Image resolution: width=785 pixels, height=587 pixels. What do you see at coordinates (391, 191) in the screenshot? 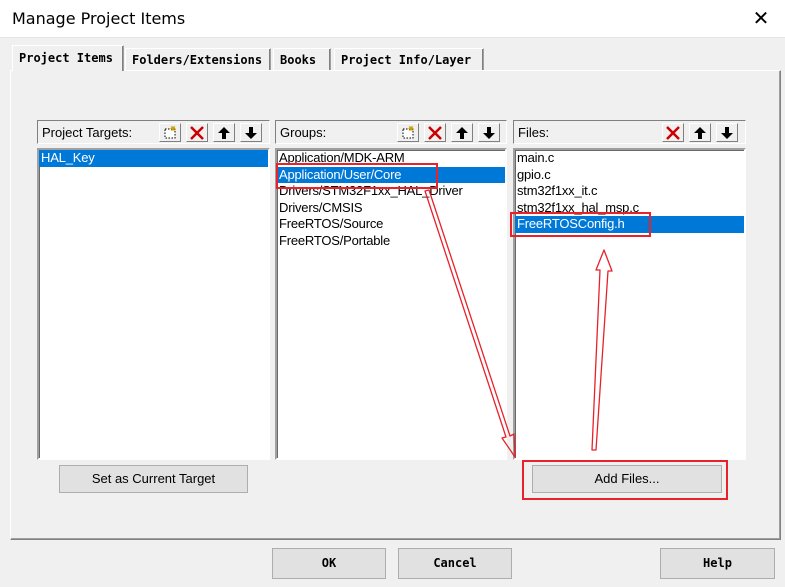
I see `list-item-group: Drivers/STM32F1xx_HAL_Driver` at bounding box center [391, 191].